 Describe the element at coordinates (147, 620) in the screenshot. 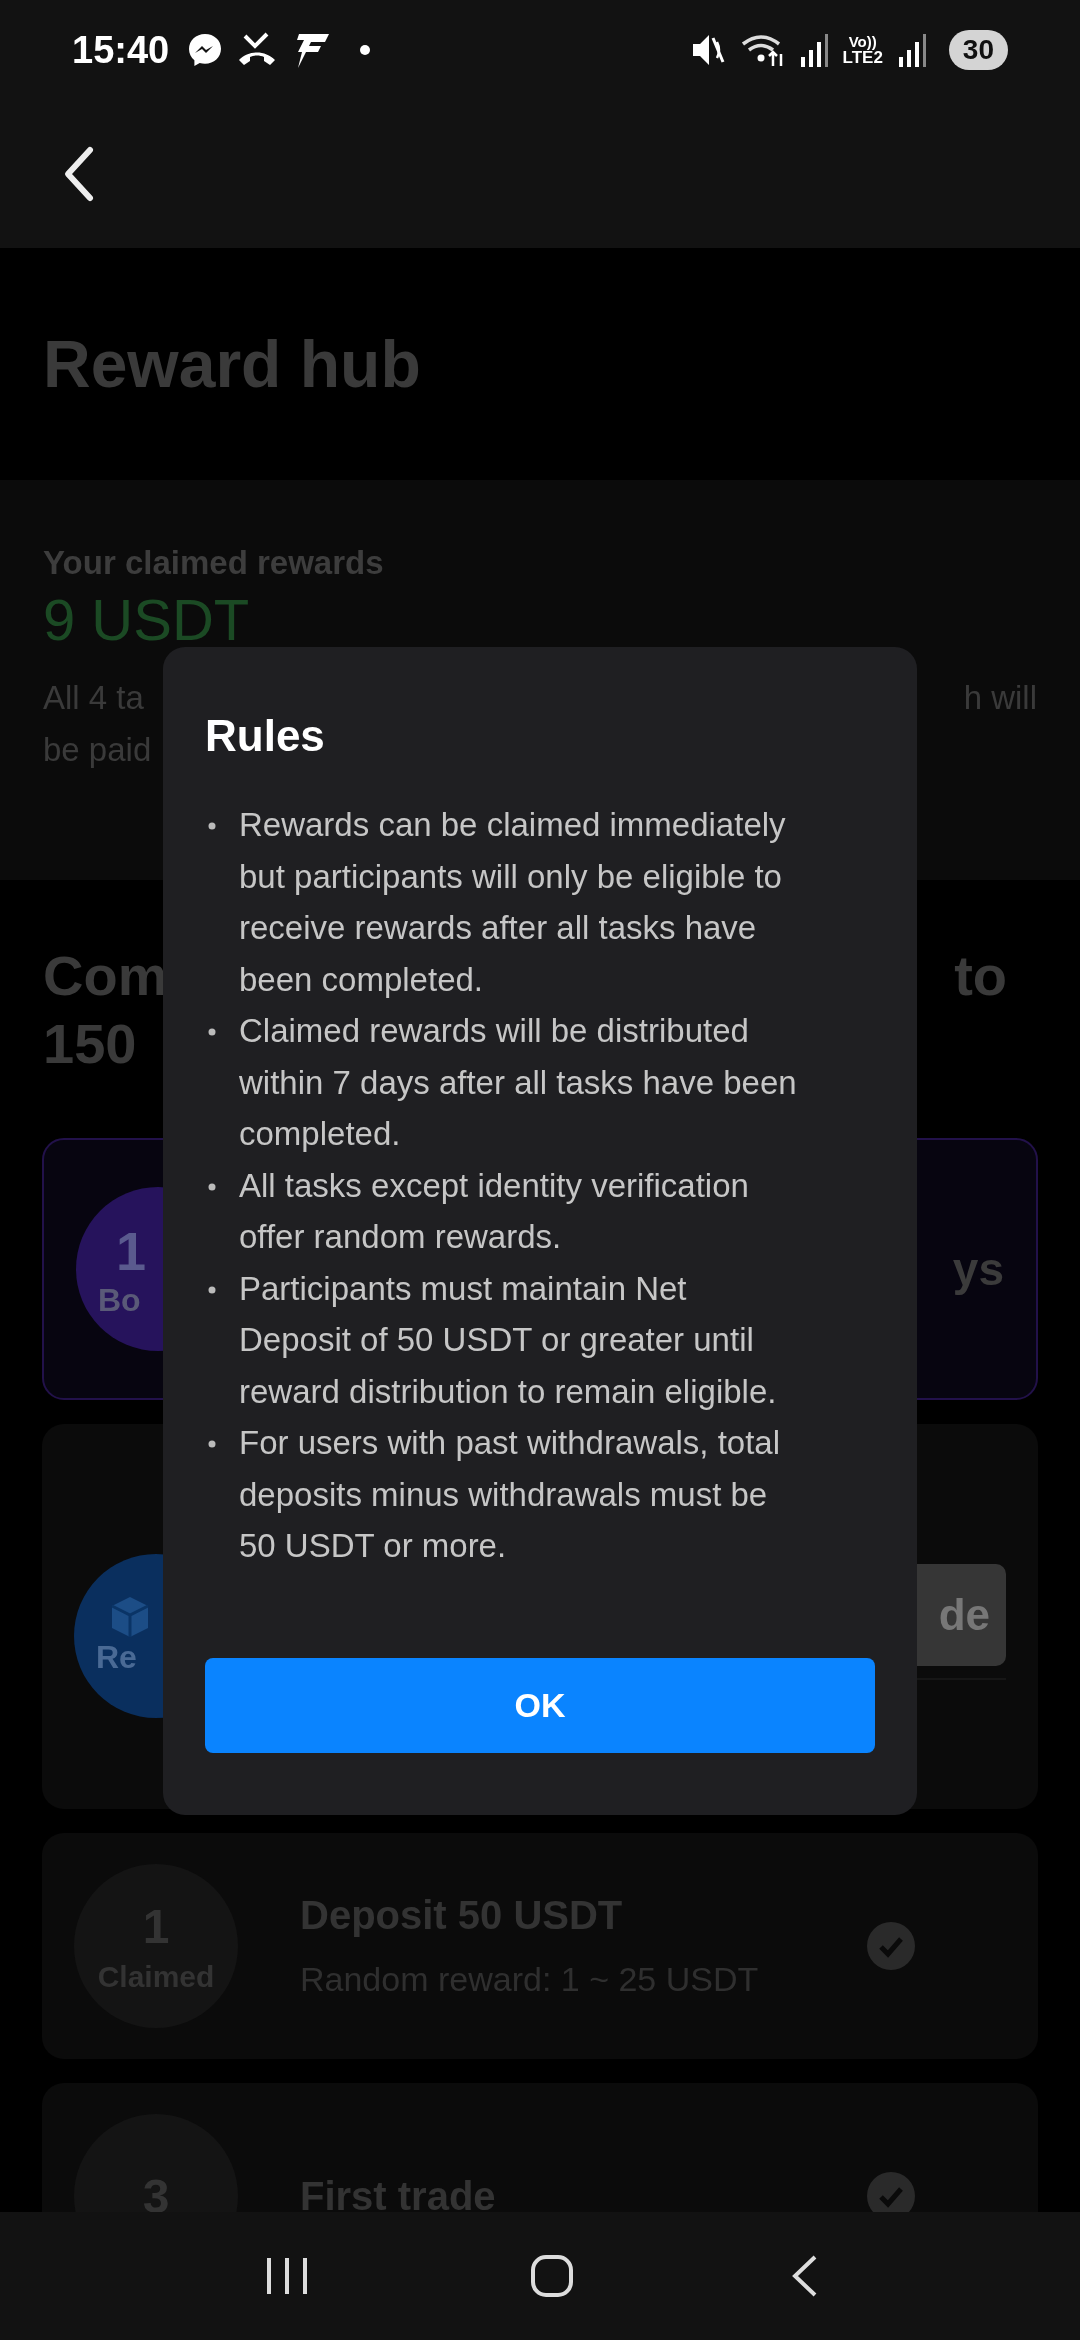

I see `reward-amount: 9 USDT` at that location.